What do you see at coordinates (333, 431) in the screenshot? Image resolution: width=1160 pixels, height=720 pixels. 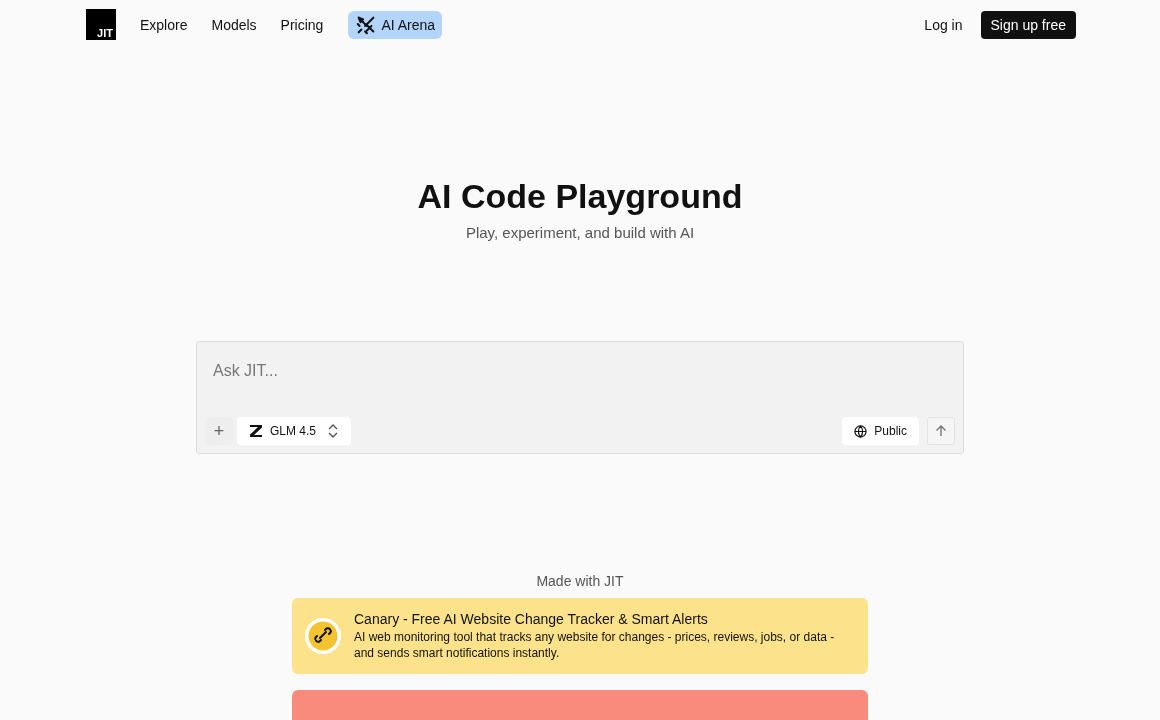 I see `chevron-updown-icon` at bounding box center [333, 431].